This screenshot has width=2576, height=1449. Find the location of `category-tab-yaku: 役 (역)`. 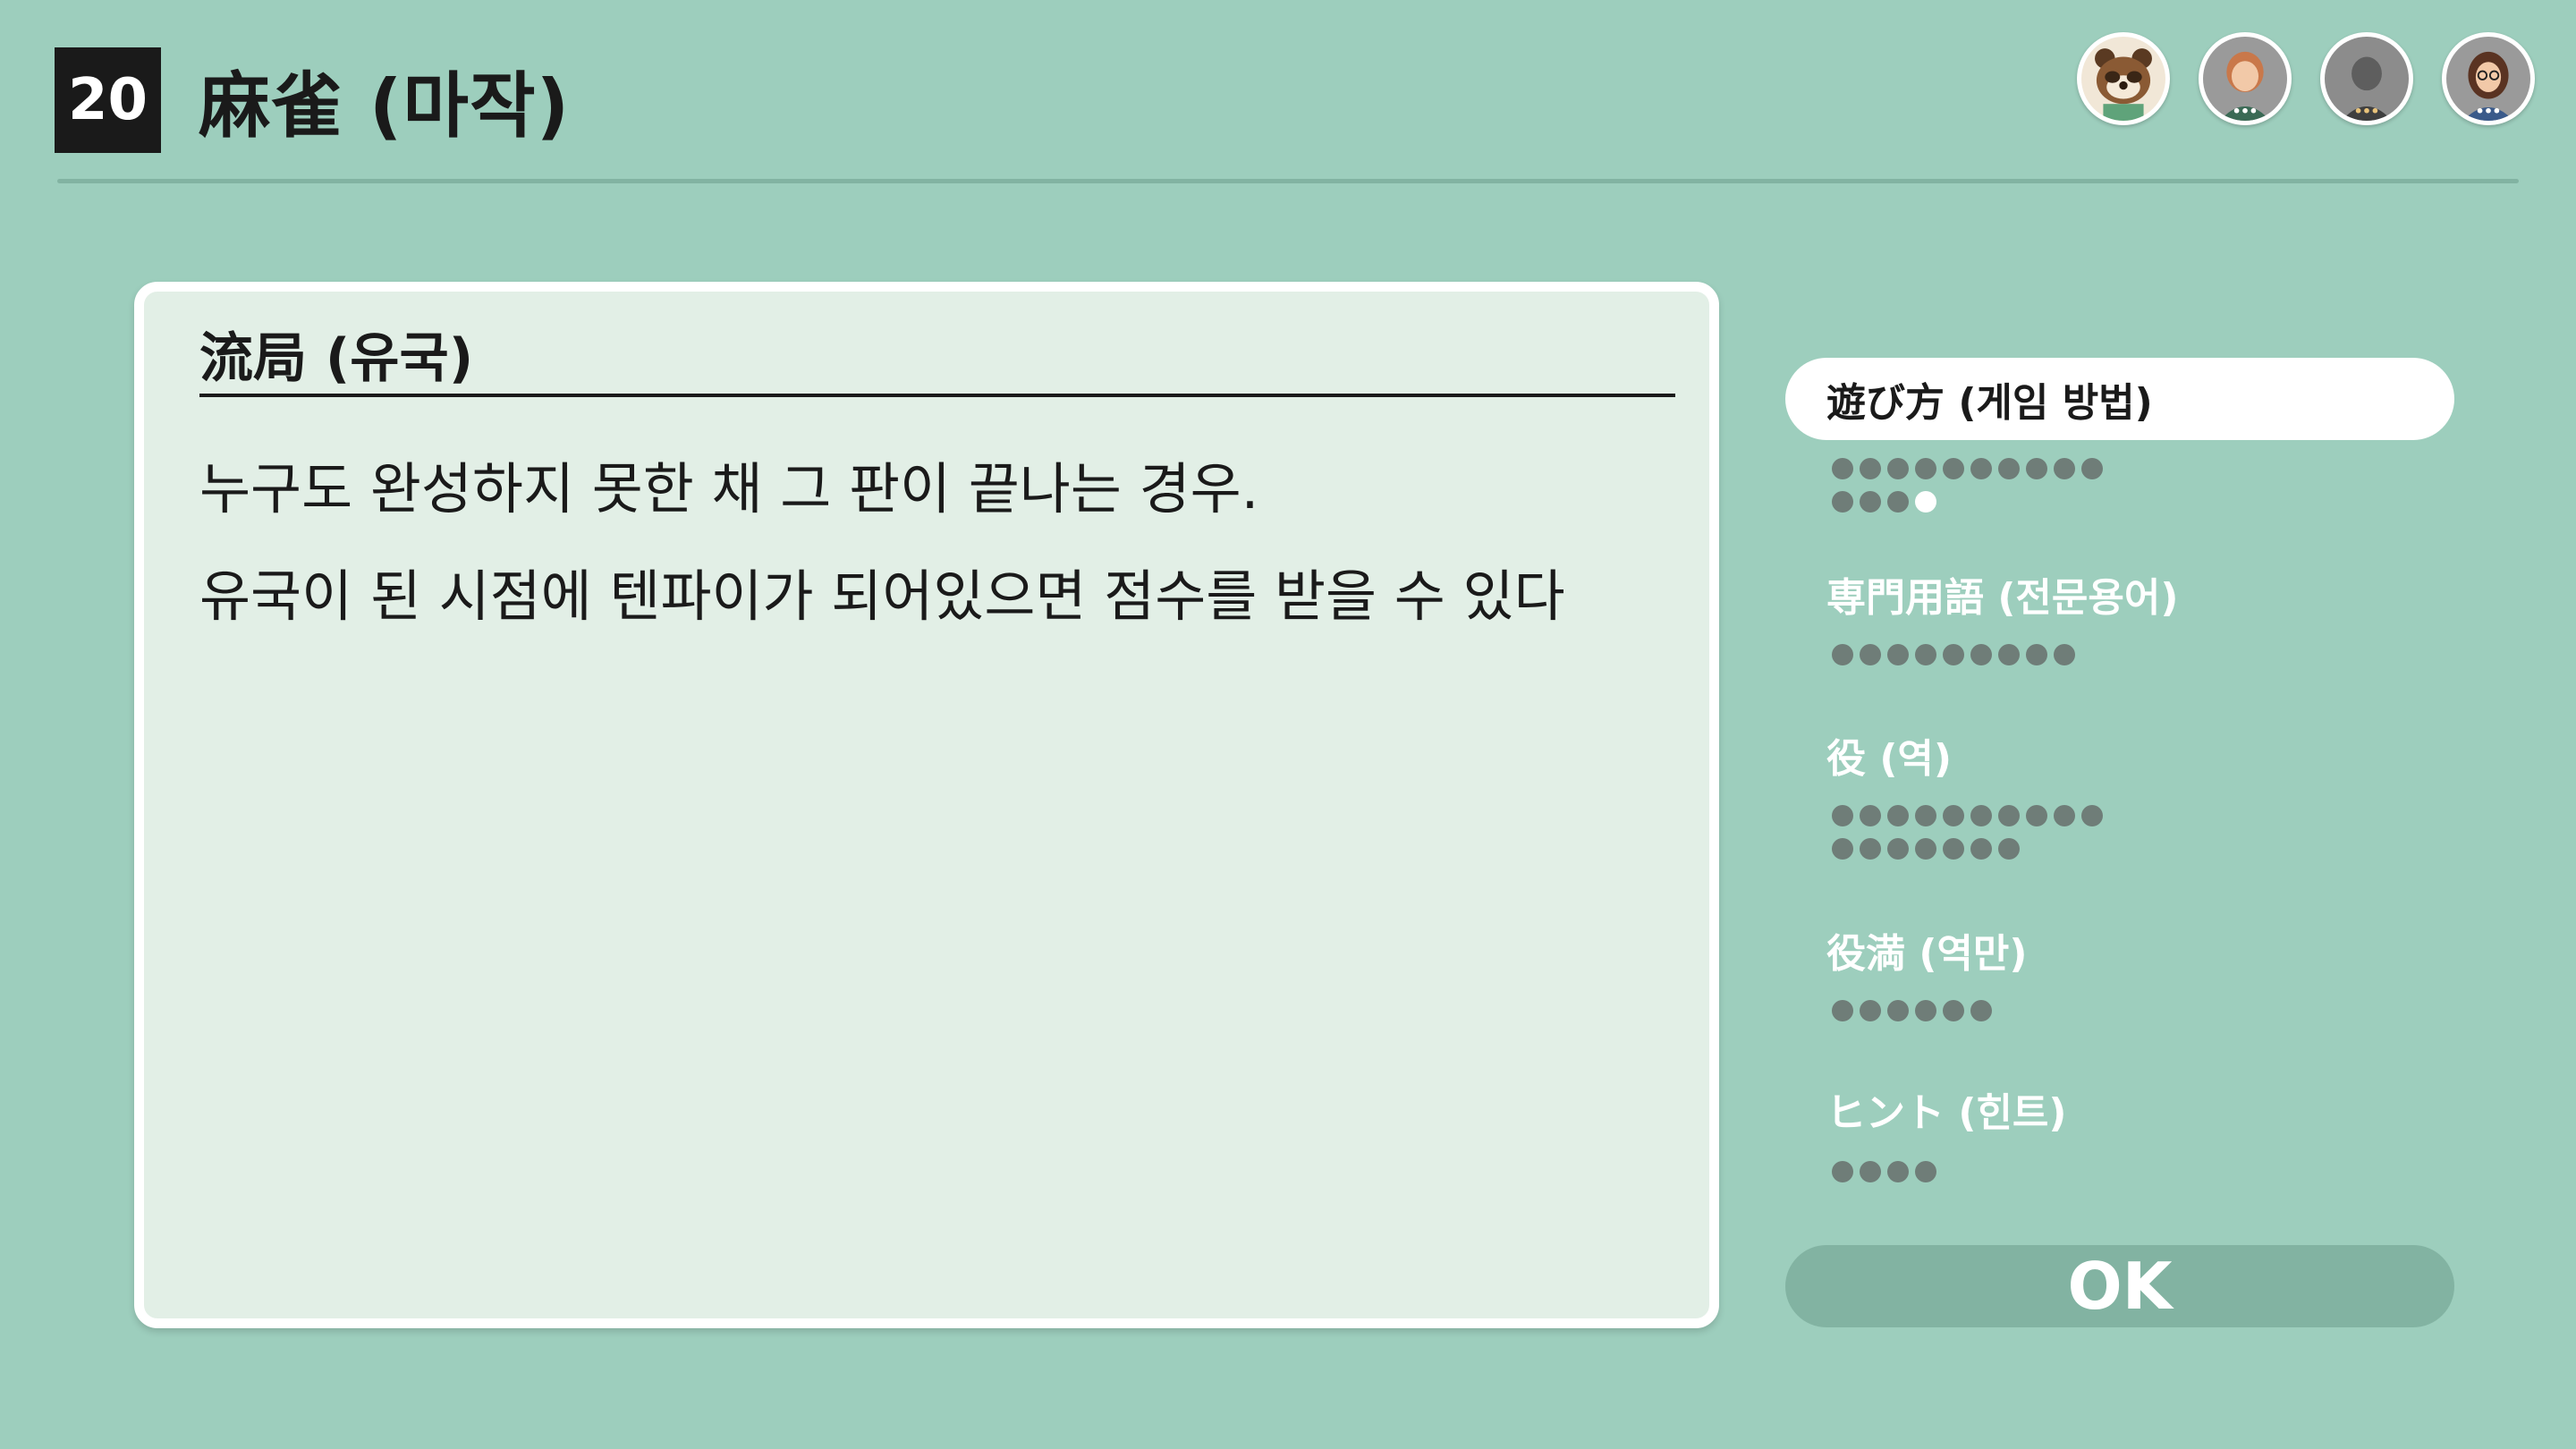

category-tab-yaku: 役 (역) is located at coordinates (1889, 755).